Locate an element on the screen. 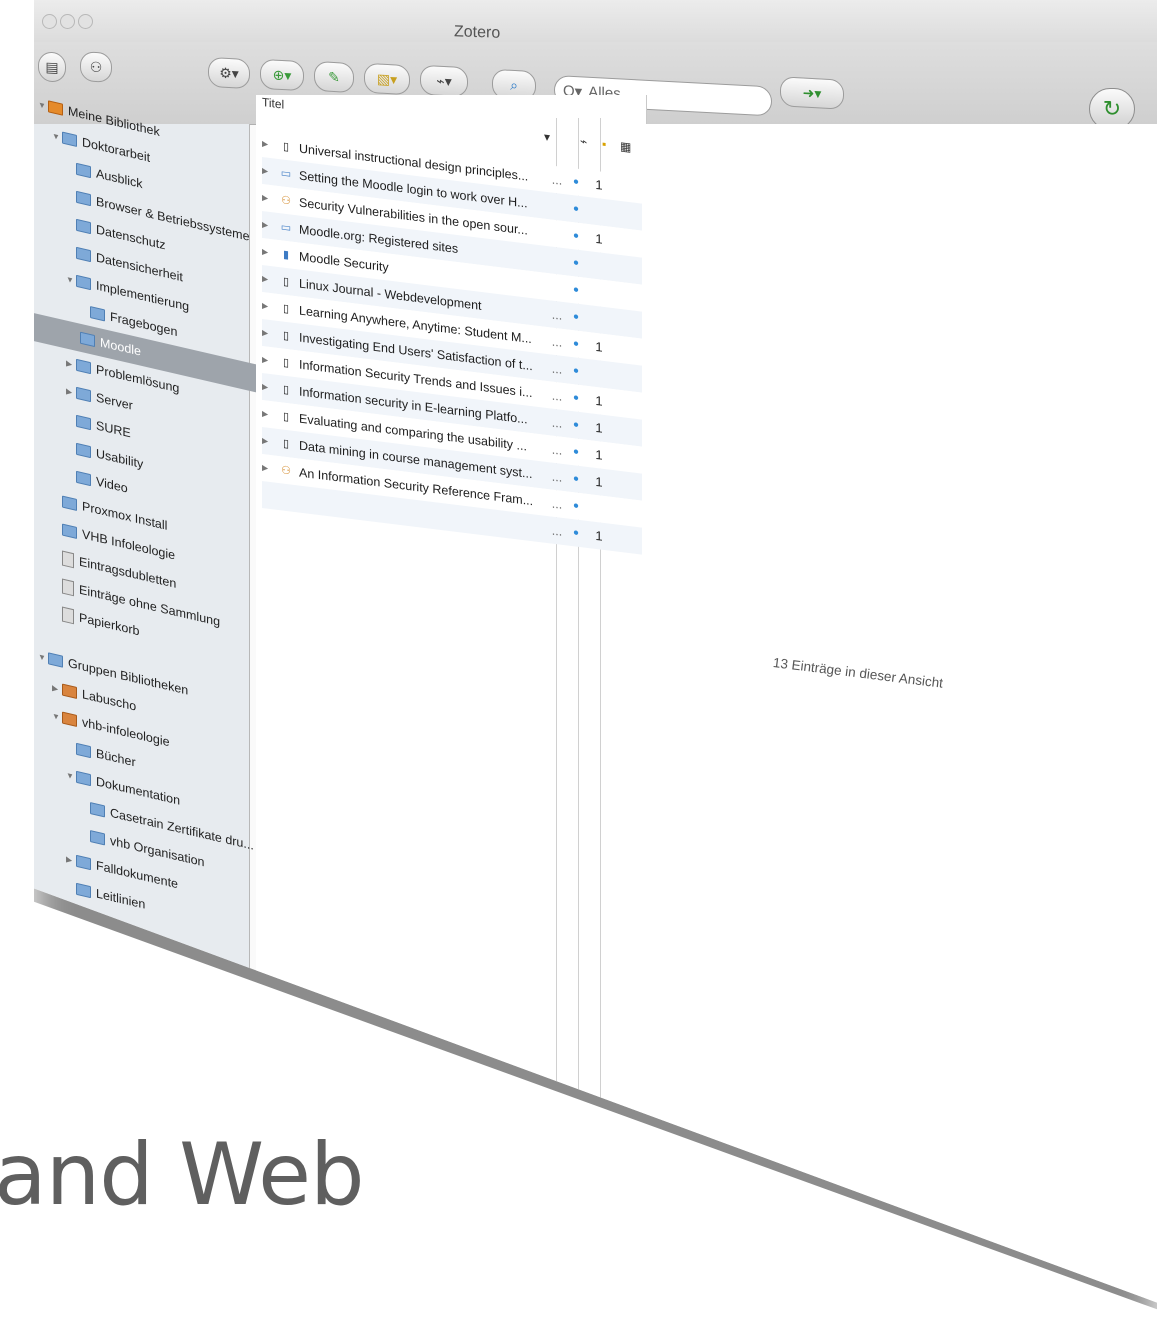 This screenshot has height=1336, width=1157. minimize-window-button is located at coordinates (67, 21).